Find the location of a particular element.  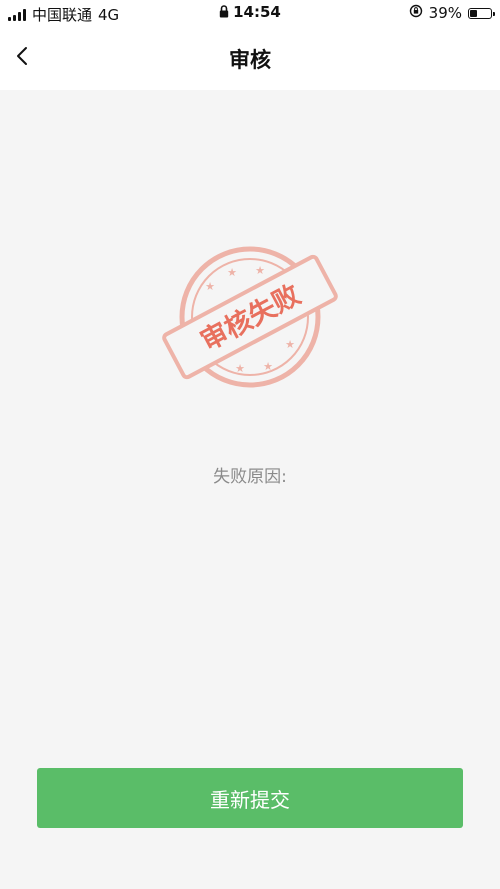

navigation-bar: 审核 is located at coordinates (250, 58).